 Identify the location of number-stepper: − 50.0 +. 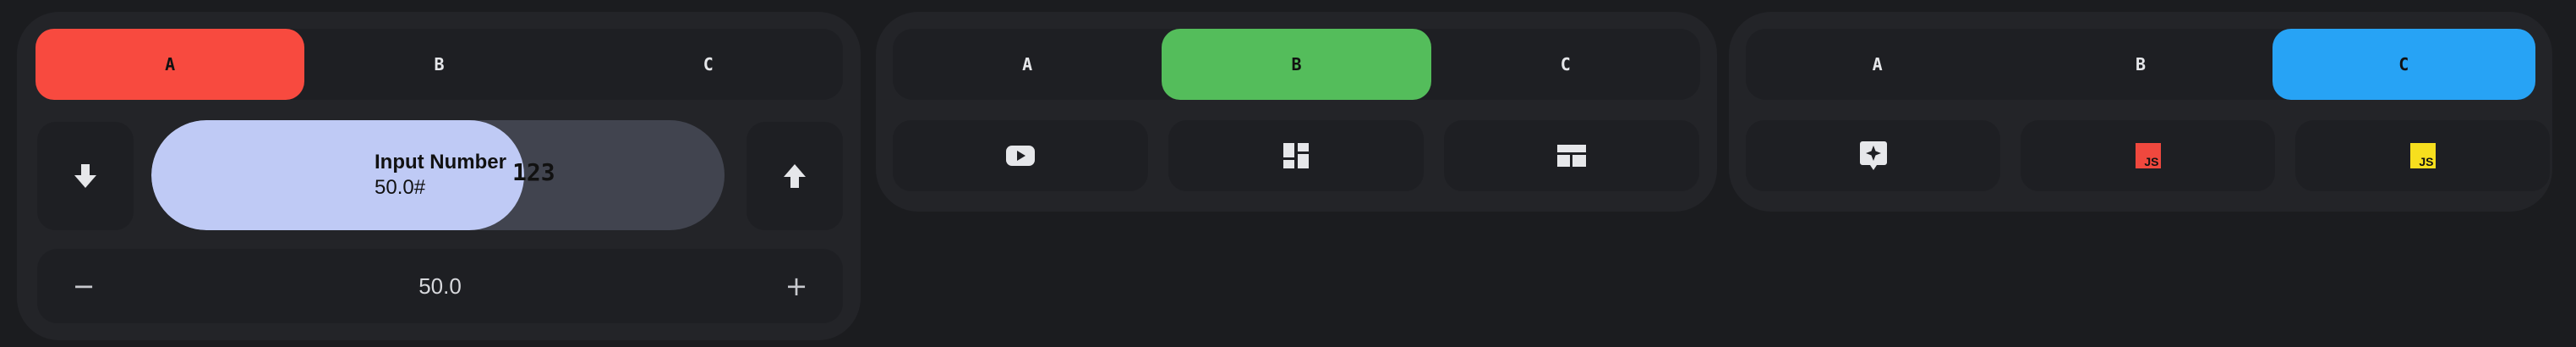
(440, 286).